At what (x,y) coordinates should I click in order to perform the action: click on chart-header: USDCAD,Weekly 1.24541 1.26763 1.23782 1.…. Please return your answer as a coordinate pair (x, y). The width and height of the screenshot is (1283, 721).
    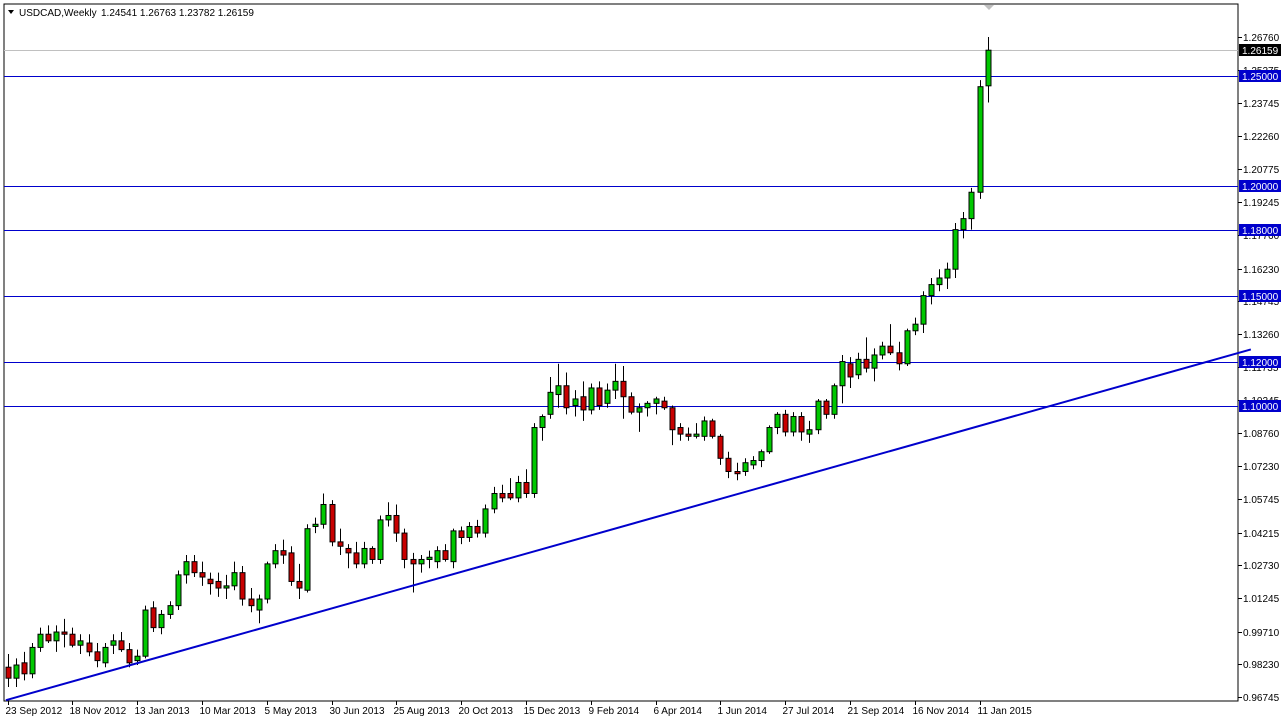
    Looking at the image, I should click on (131, 13).